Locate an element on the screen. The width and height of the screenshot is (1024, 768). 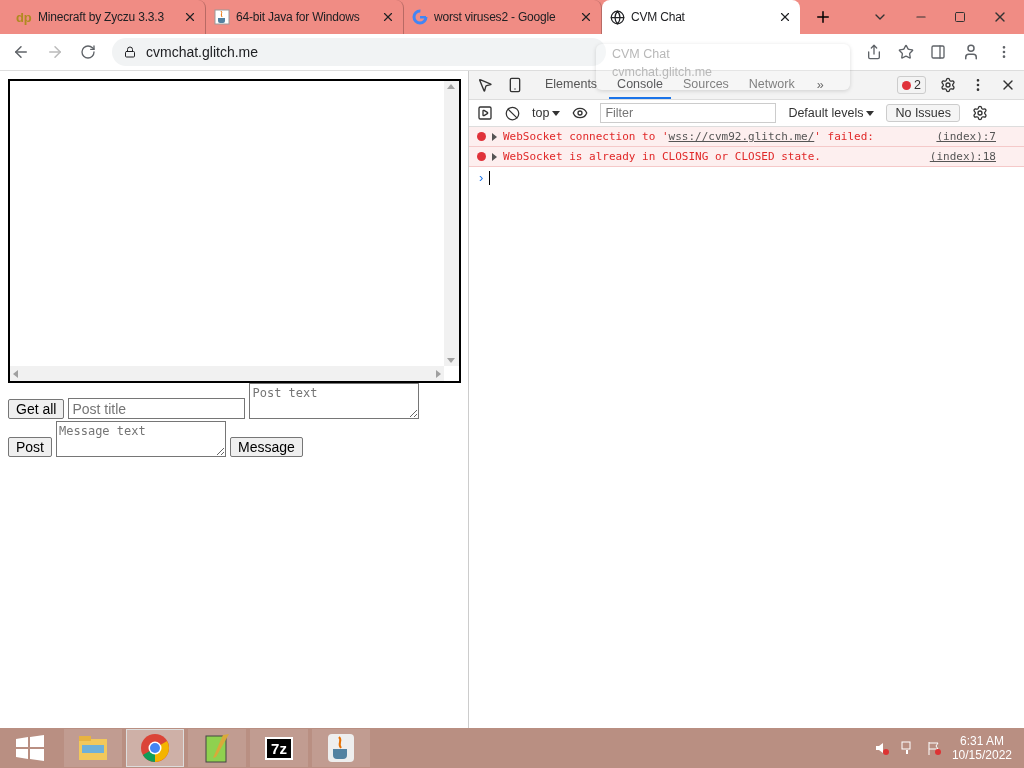
devtools-tab: Elements is located at coordinates (571, 85).